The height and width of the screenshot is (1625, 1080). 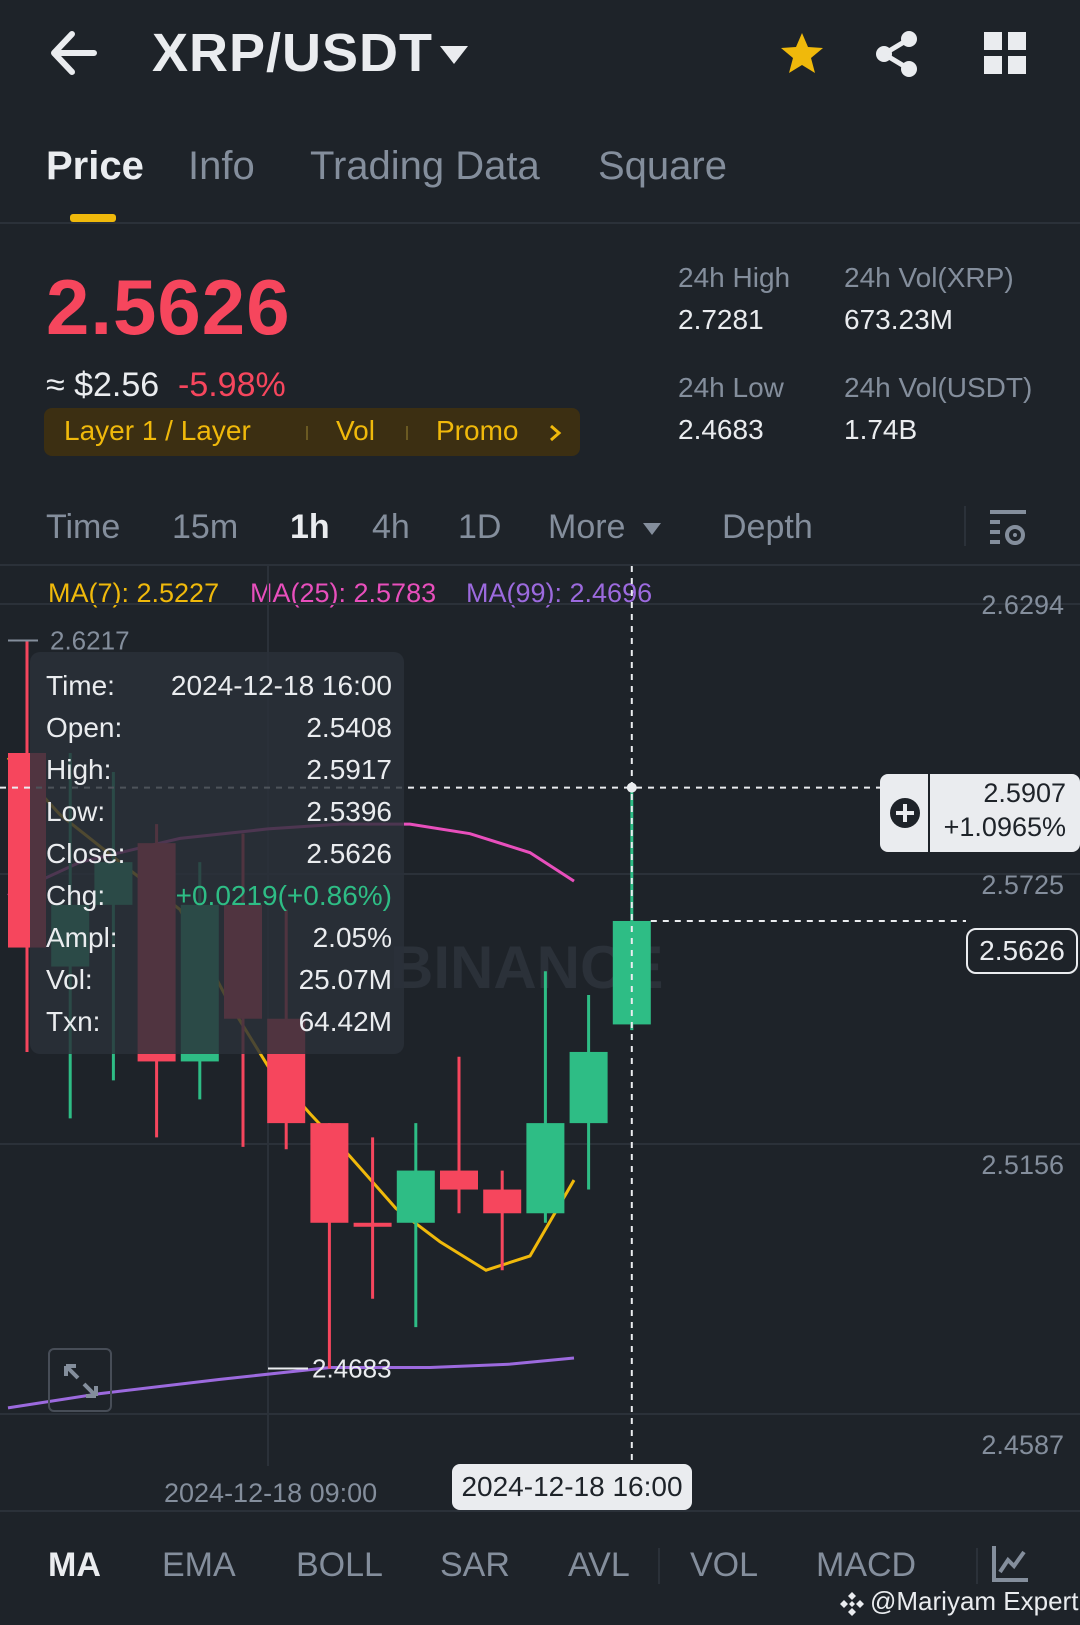 I want to click on indicator-ema: EMA, so click(x=199, y=1565).